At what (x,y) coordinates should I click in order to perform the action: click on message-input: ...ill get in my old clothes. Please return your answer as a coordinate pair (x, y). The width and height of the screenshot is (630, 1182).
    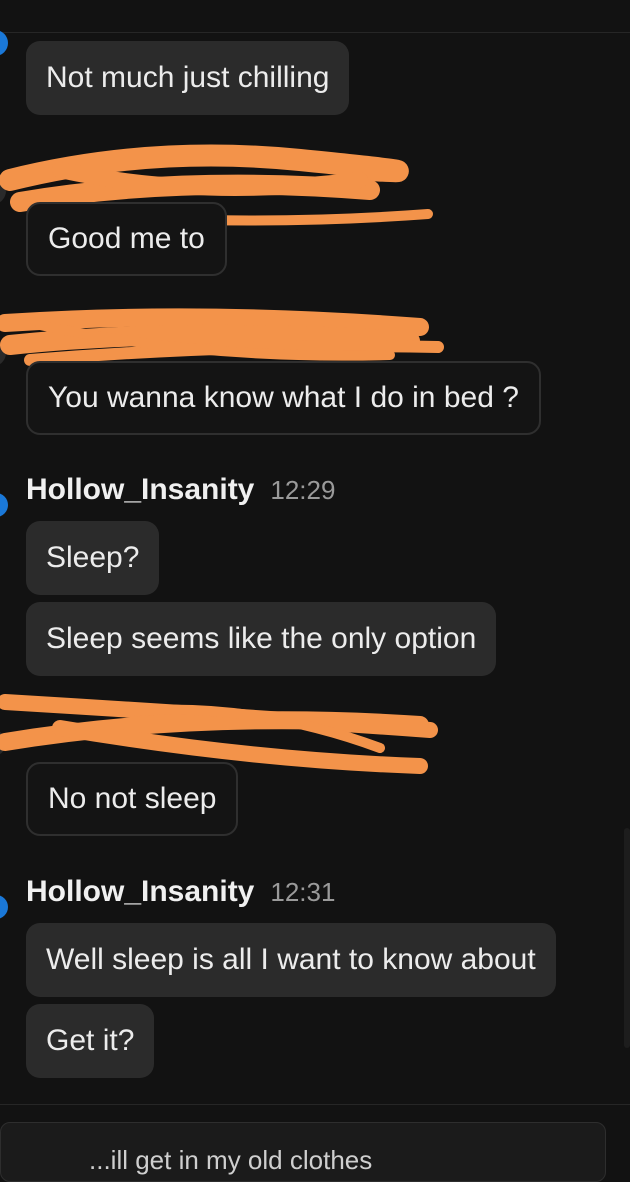
    Looking at the image, I should click on (303, 1152).